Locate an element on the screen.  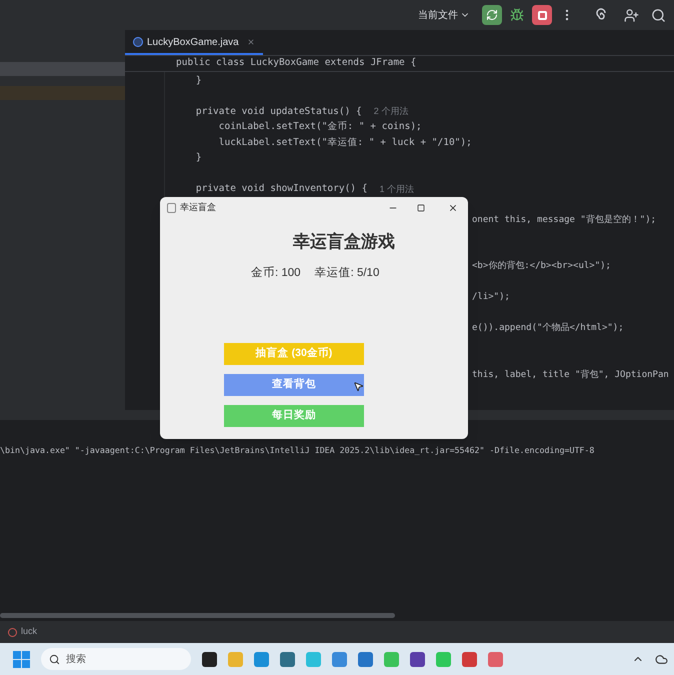
code-line: private void showInventory() { is located at coordinates (281, 189).